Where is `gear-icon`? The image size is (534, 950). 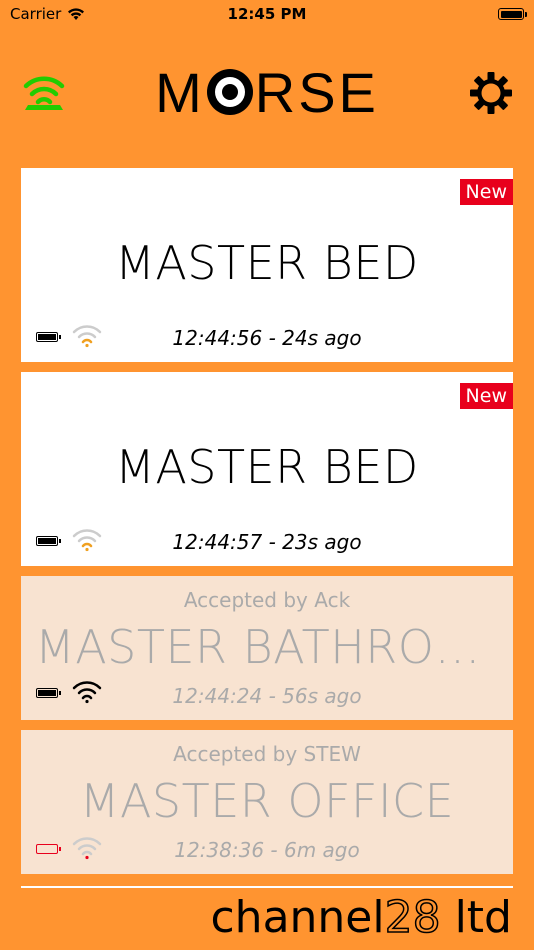 gear-icon is located at coordinates (491, 93).